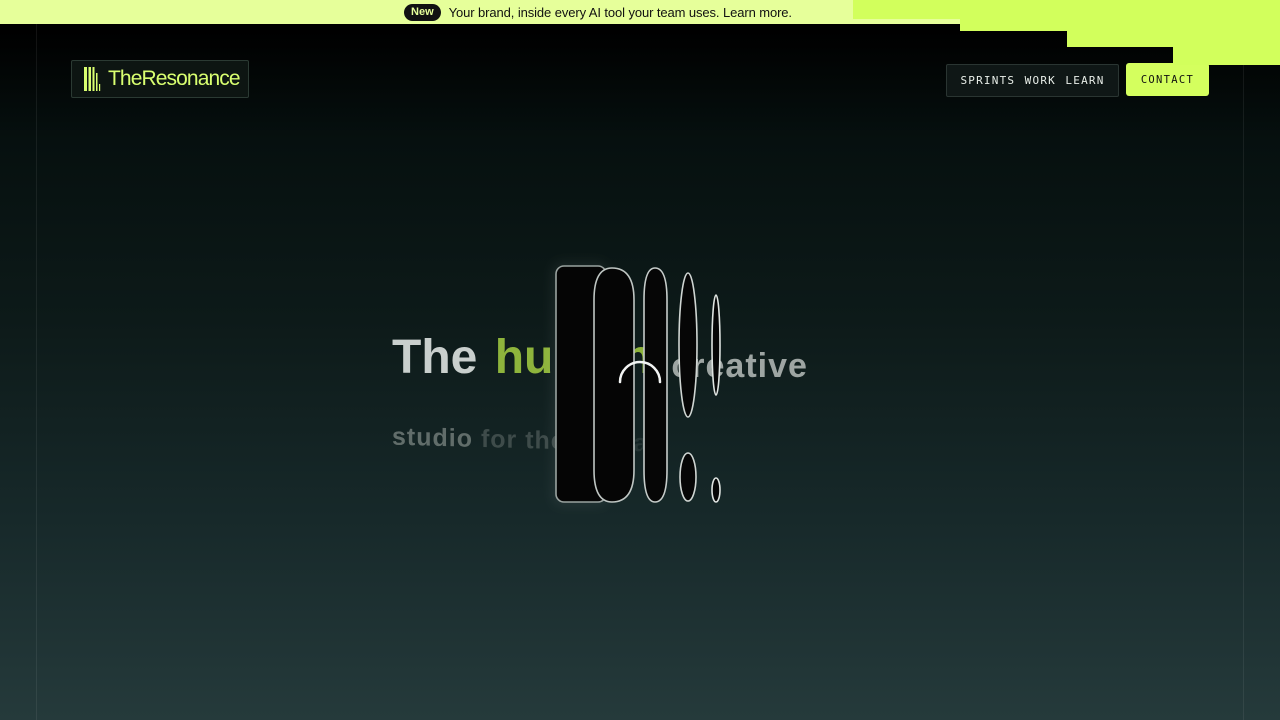 The height and width of the screenshot is (720, 1280). Describe the element at coordinates (1167, 79) in the screenshot. I see `contact-button: CONTACT` at that location.